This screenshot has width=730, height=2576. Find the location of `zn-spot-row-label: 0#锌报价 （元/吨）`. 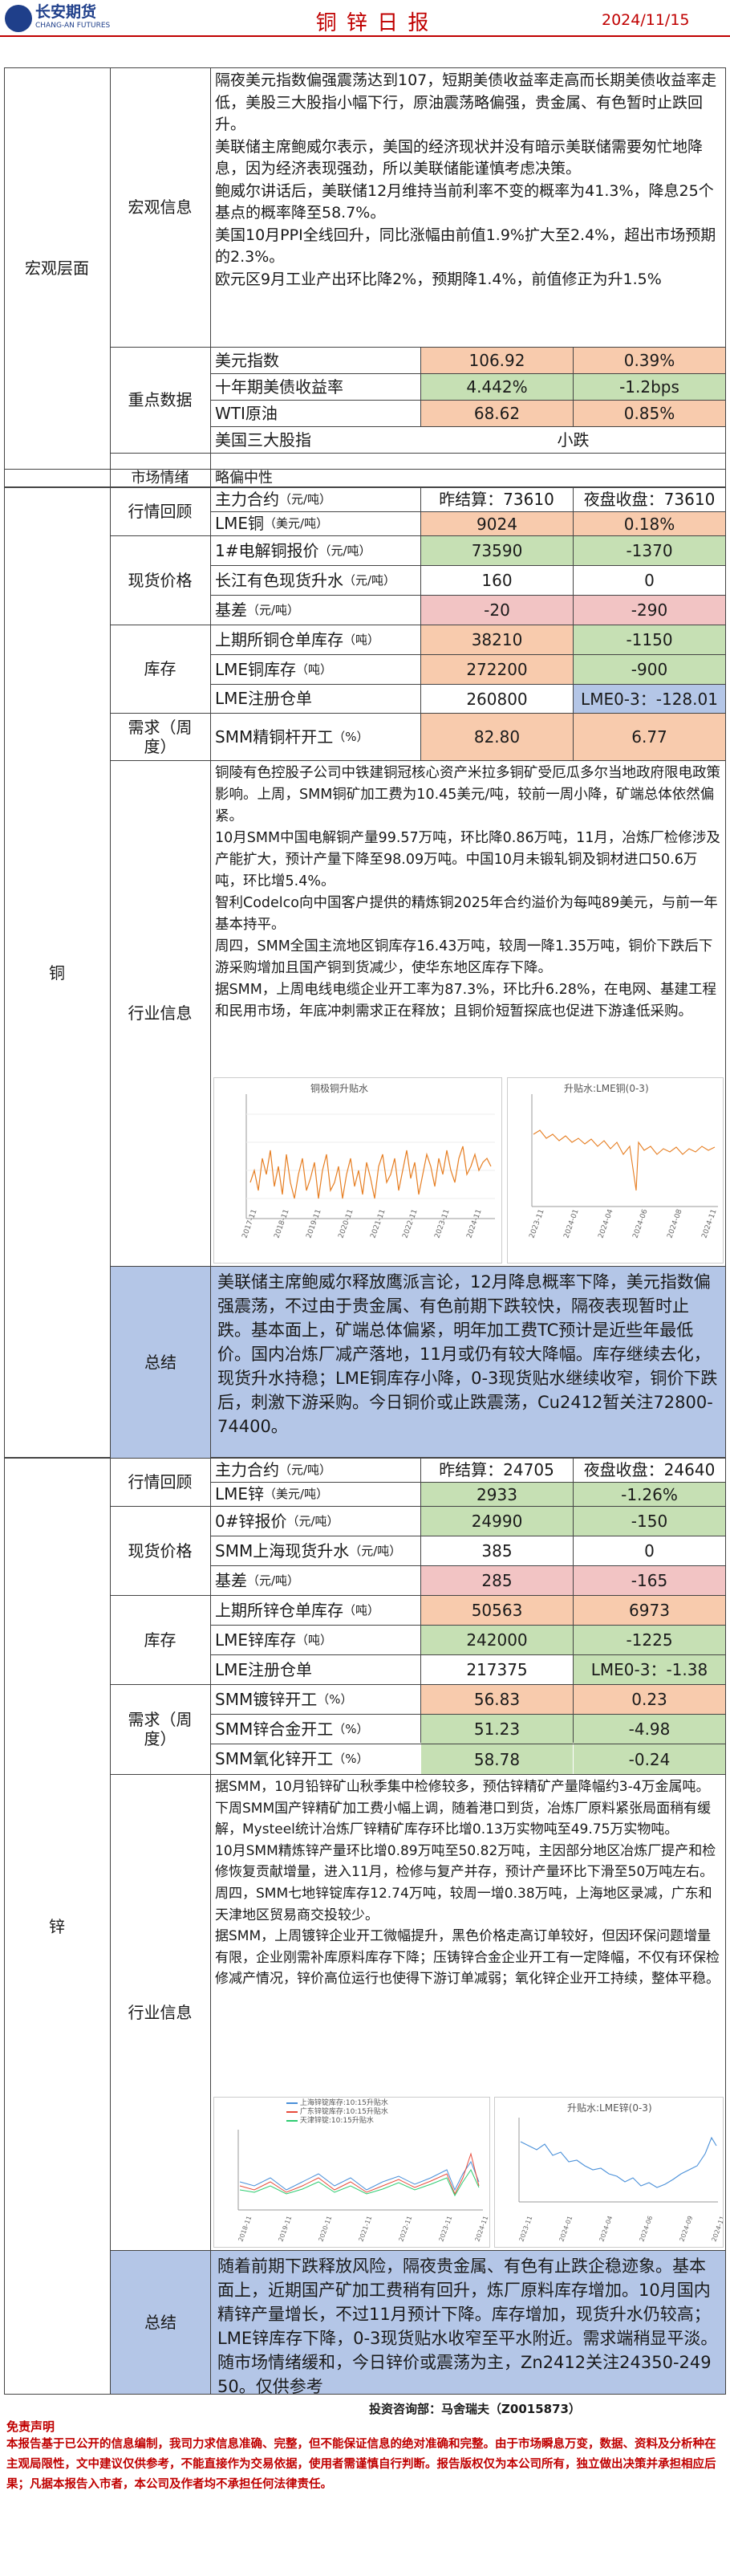

zn-spot-row-label: 0#锌报价 （元/吨） is located at coordinates (277, 1521).